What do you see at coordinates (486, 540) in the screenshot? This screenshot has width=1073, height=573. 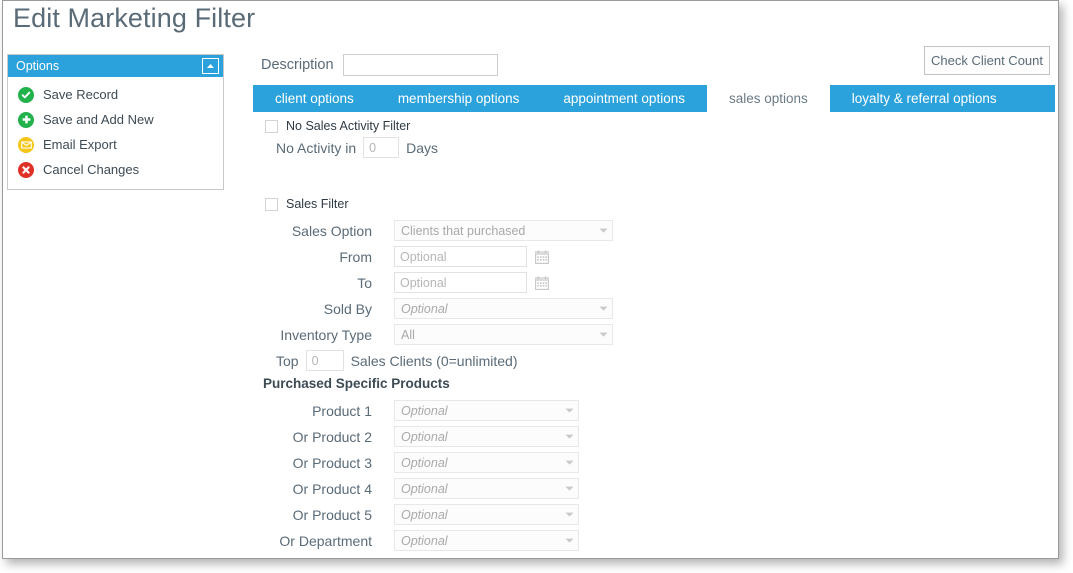 I see `department-dropdown: Optional` at bounding box center [486, 540].